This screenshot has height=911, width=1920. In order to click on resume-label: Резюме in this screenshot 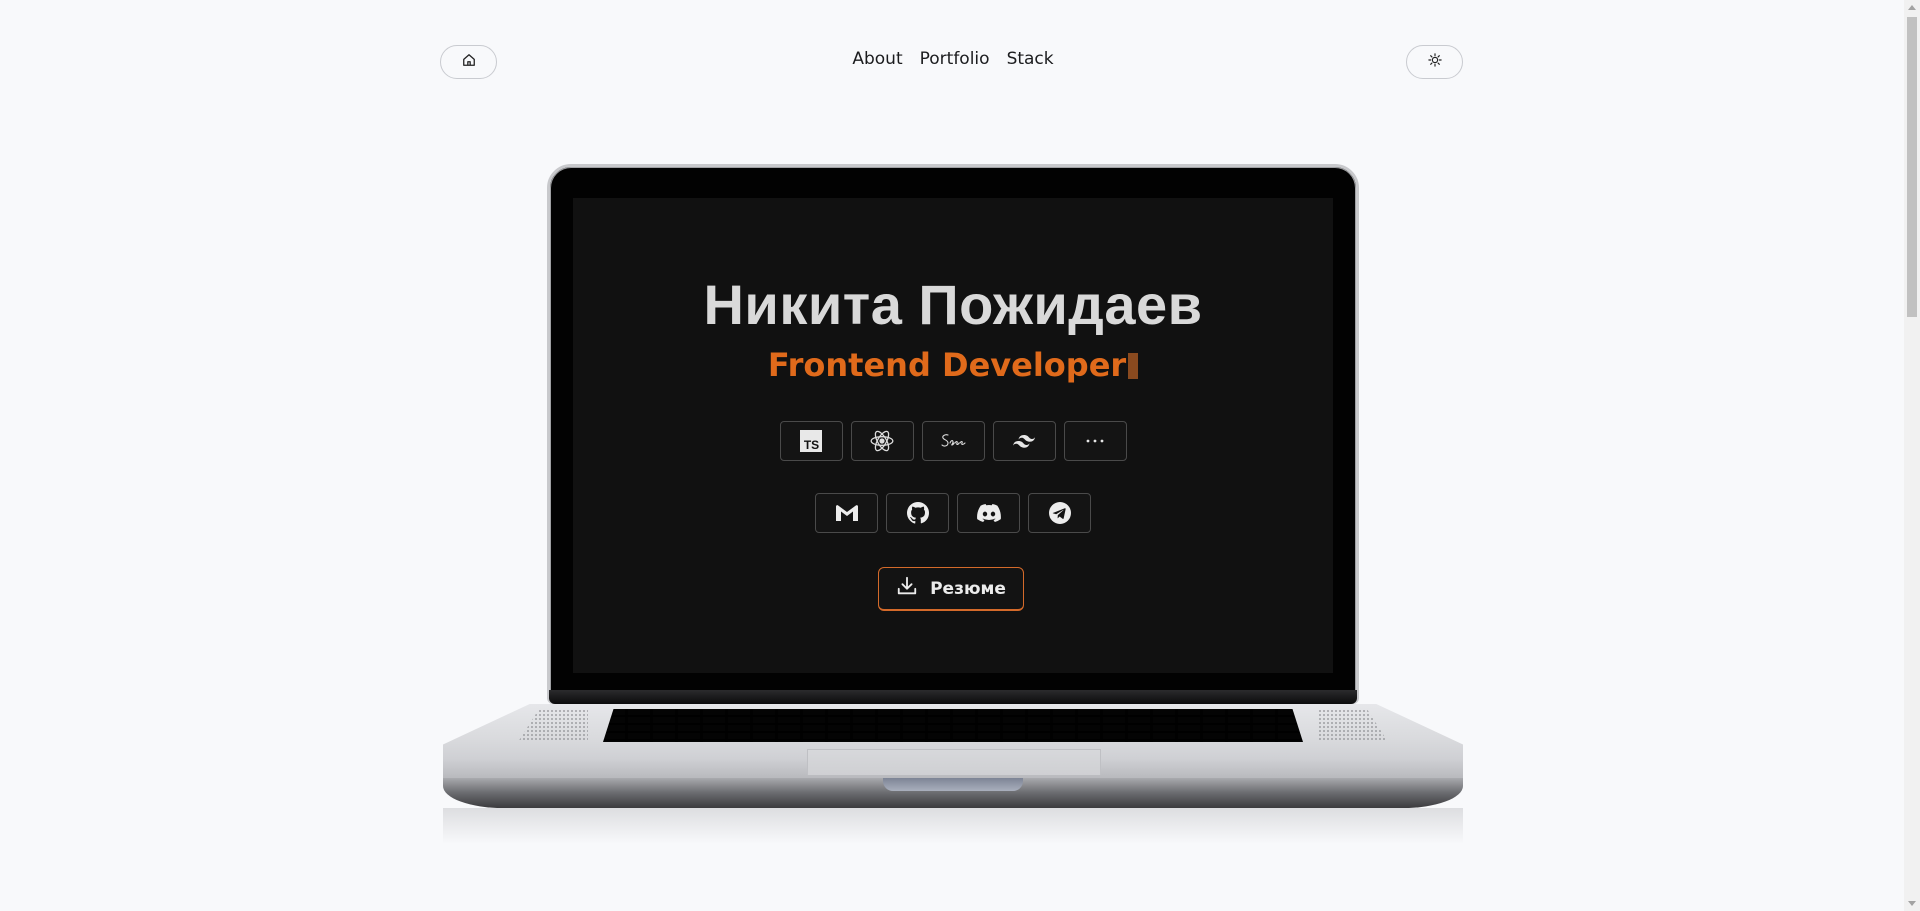, I will do `click(968, 588)`.